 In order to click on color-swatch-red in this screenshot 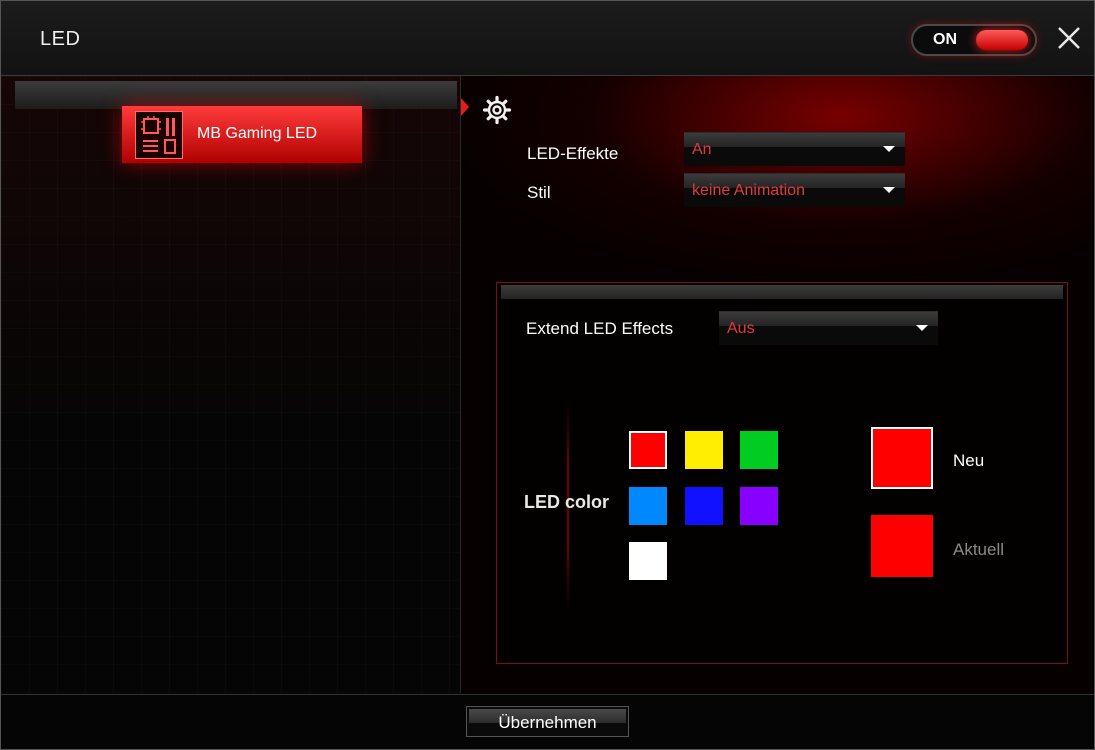, I will do `click(648, 450)`.